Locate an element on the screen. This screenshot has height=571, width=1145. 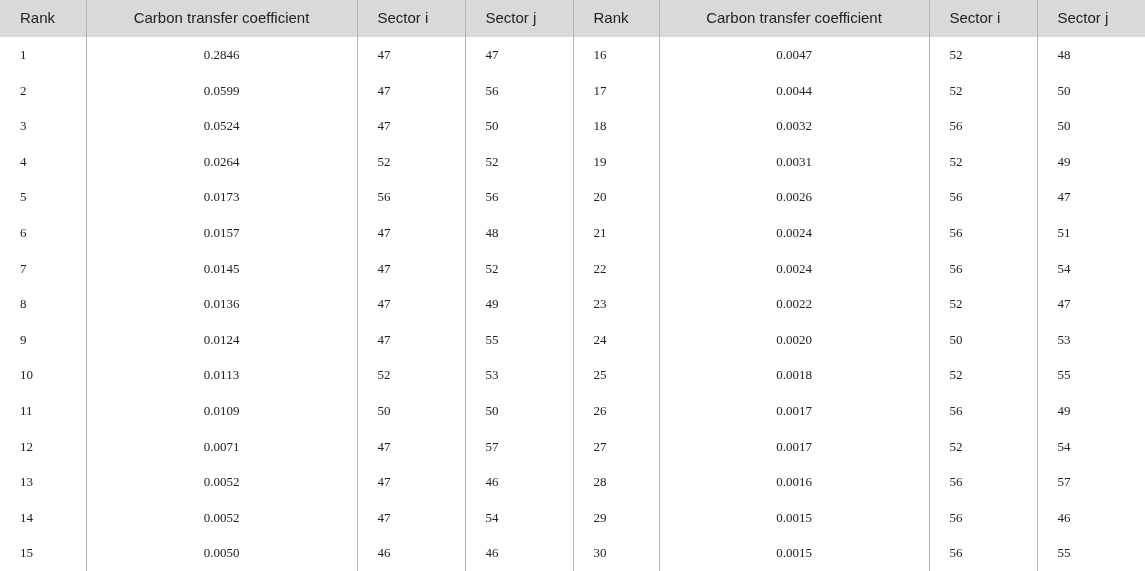
table-cell: 8 is located at coordinates (43, 304).